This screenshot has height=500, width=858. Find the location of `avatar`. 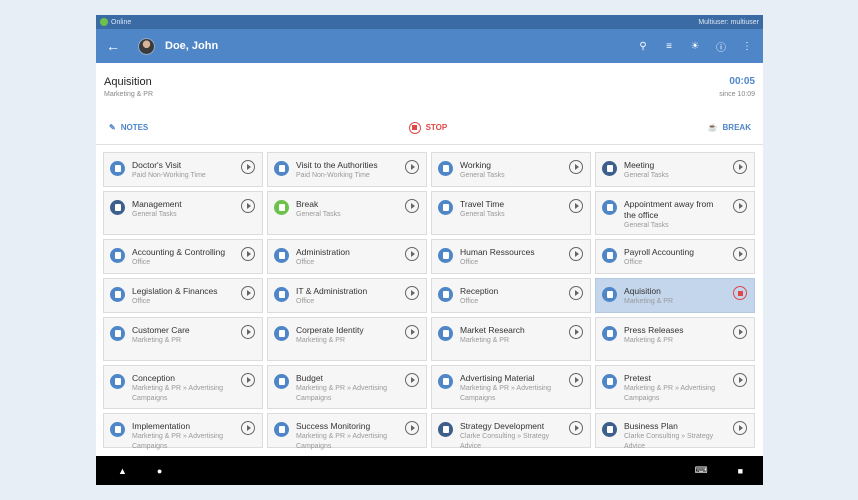

avatar is located at coordinates (146, 46).